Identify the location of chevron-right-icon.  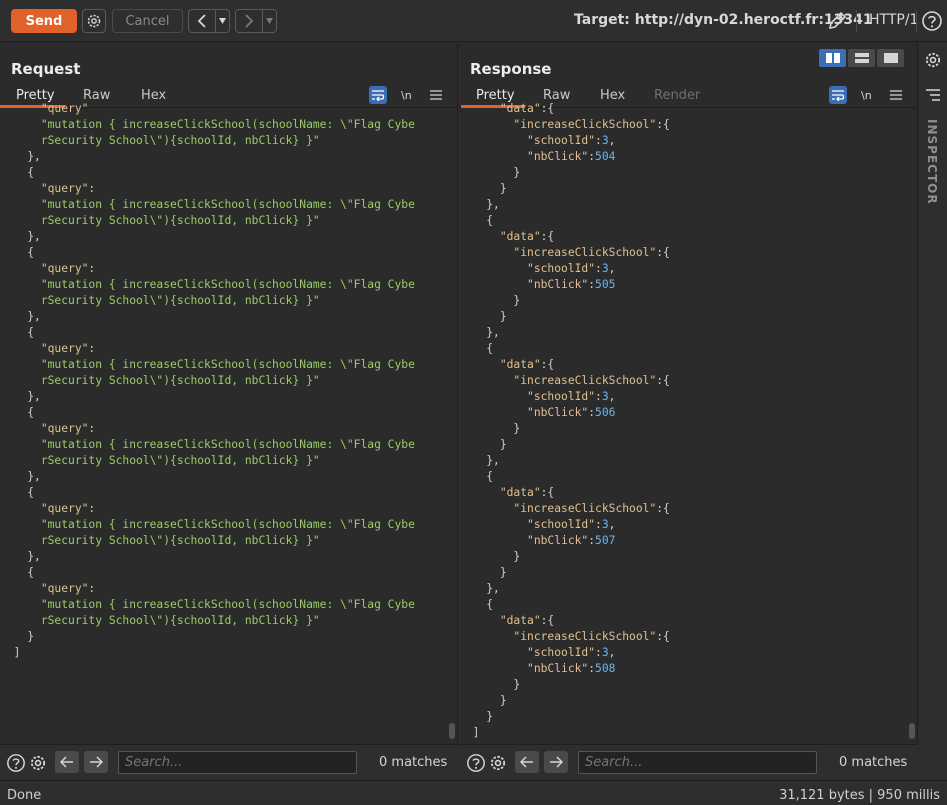
(249, 21).